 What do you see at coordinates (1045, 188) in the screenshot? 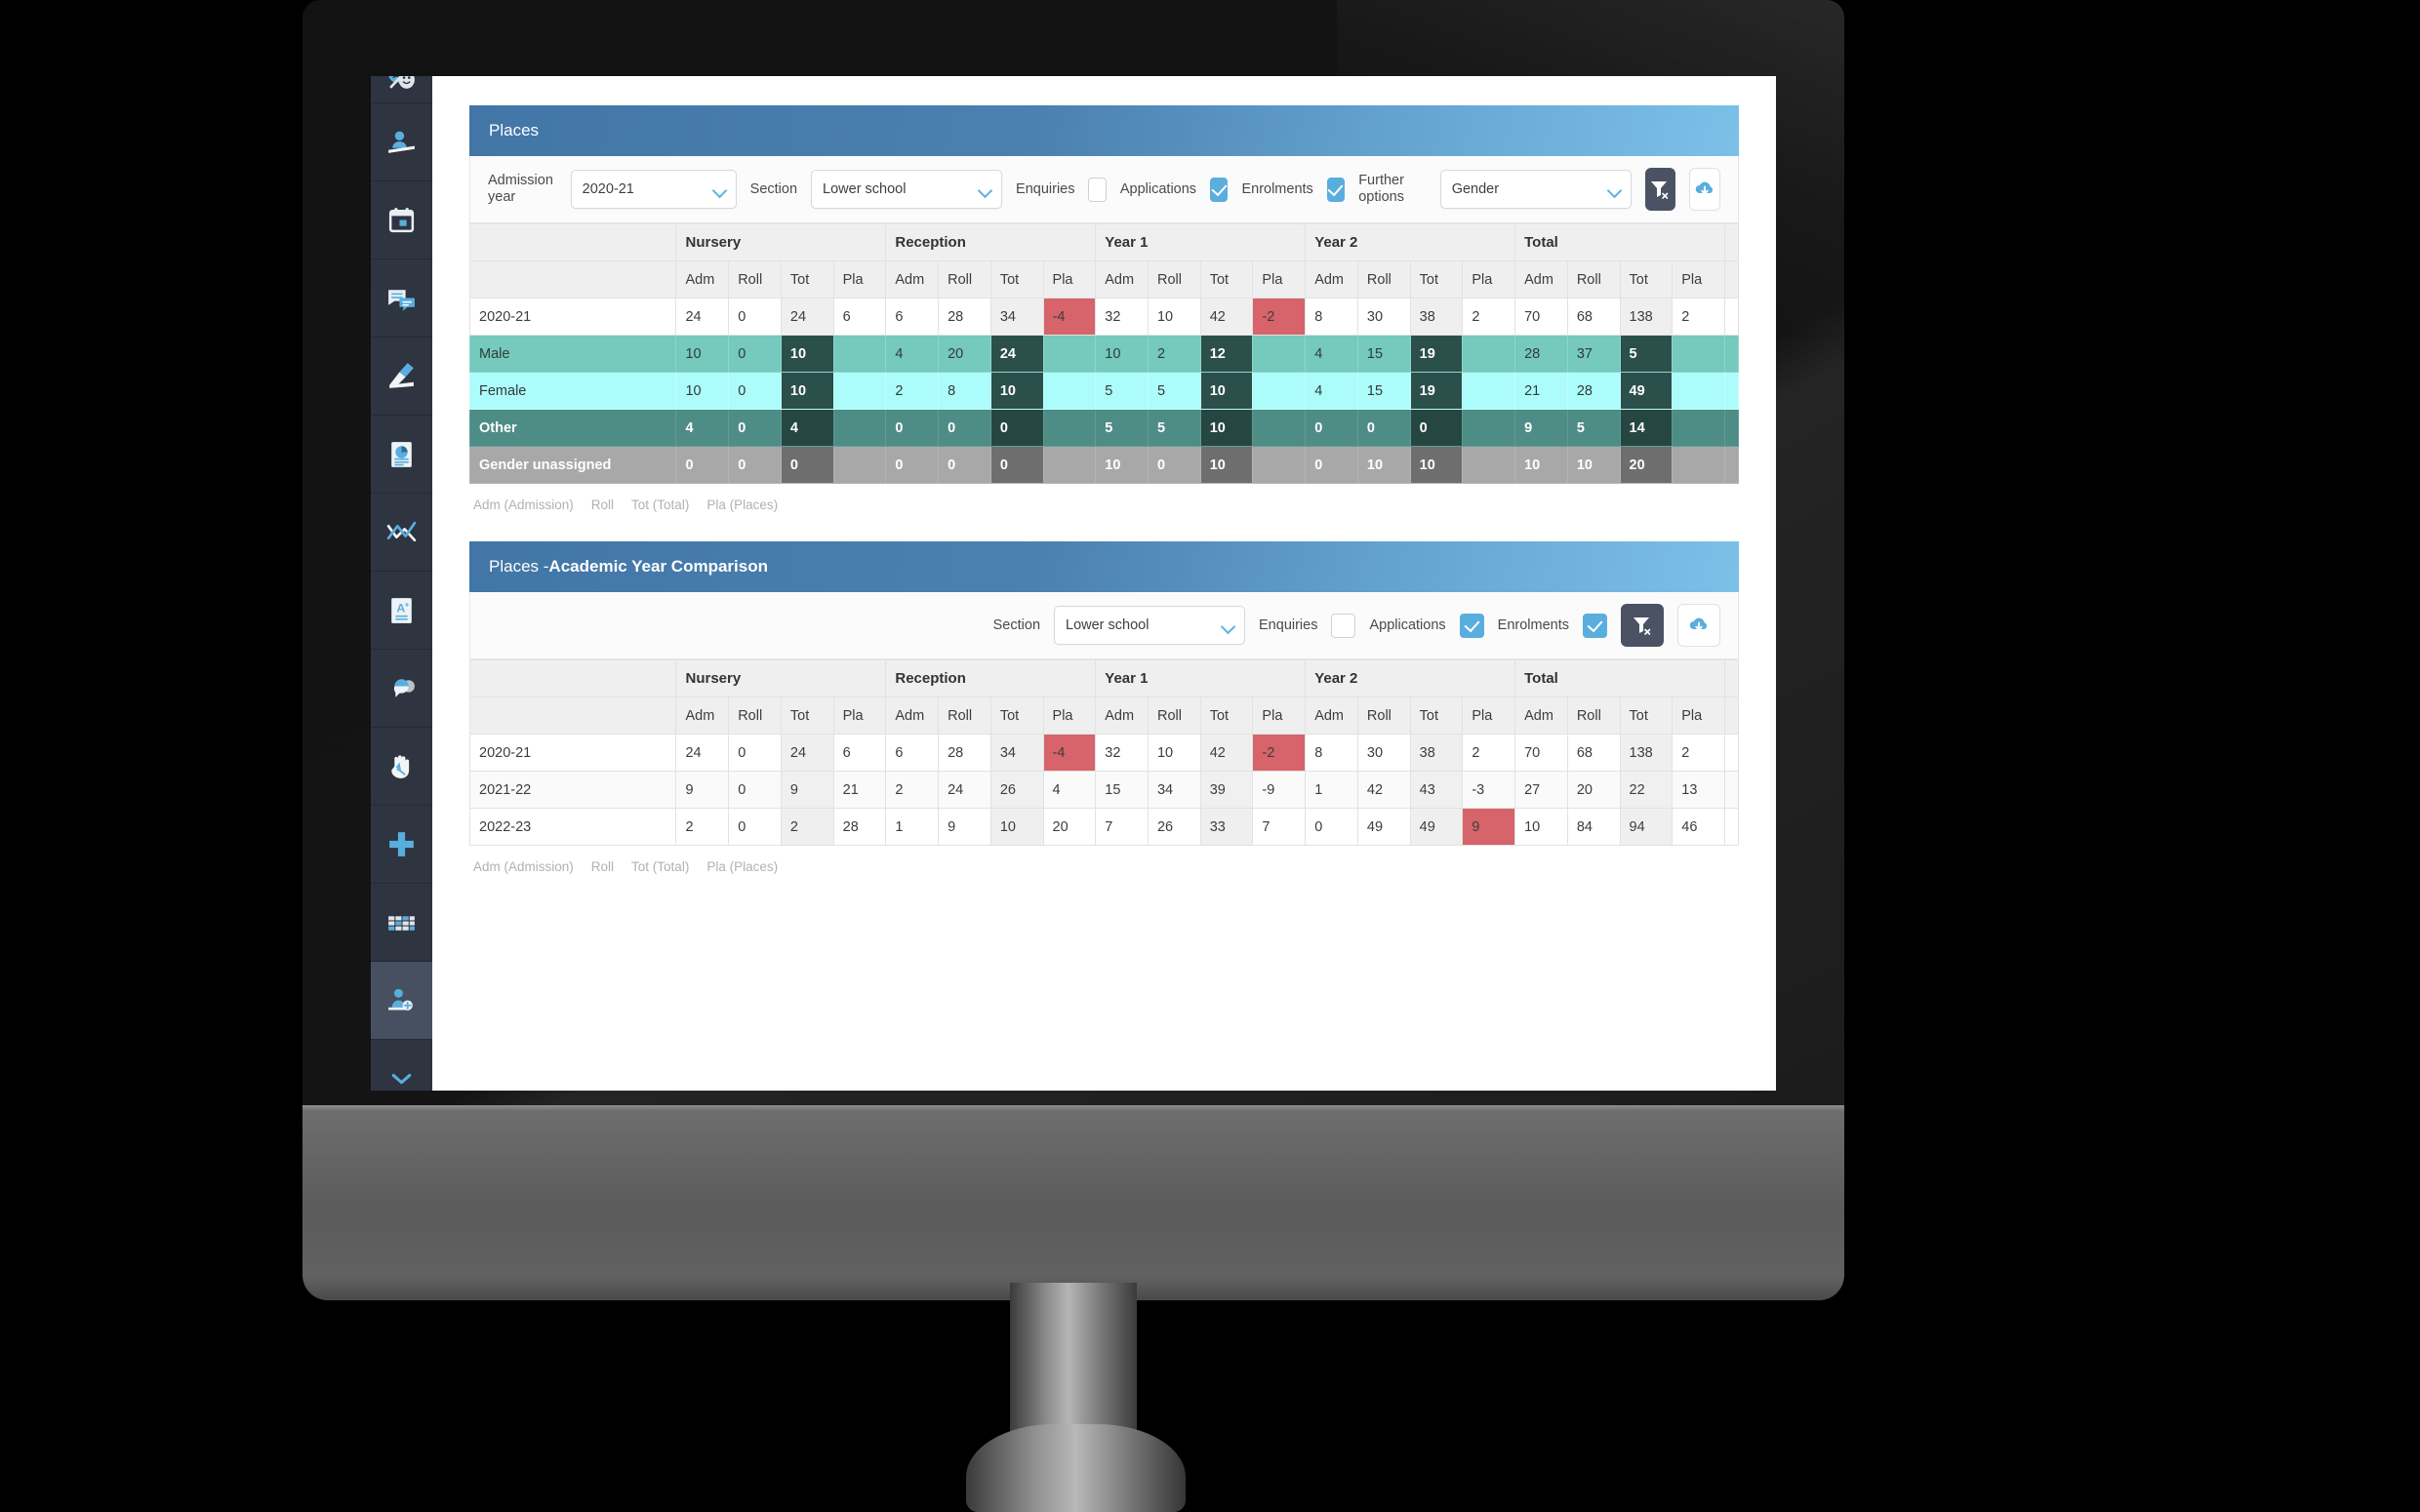
I see `enquiries-label: Enquiries` at bounding box center [1045, 188].